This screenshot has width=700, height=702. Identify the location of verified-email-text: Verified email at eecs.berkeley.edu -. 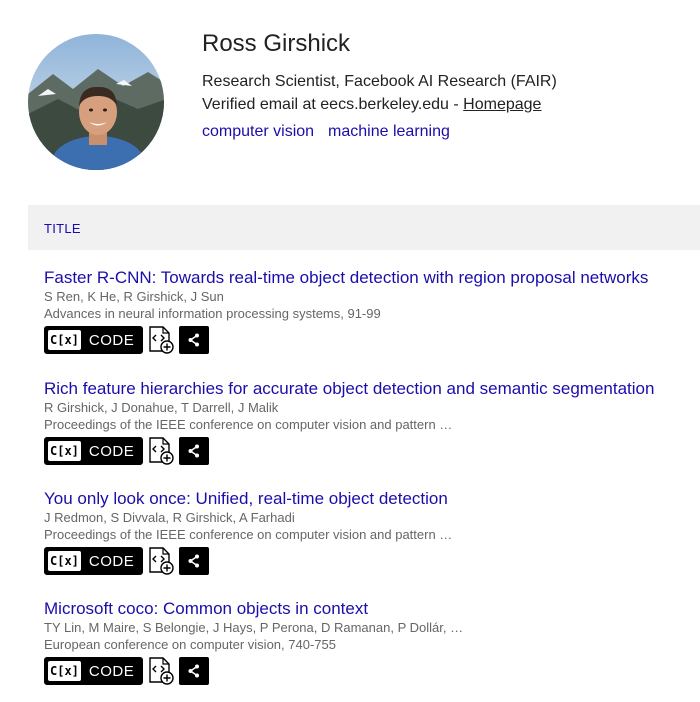
(333, 104).